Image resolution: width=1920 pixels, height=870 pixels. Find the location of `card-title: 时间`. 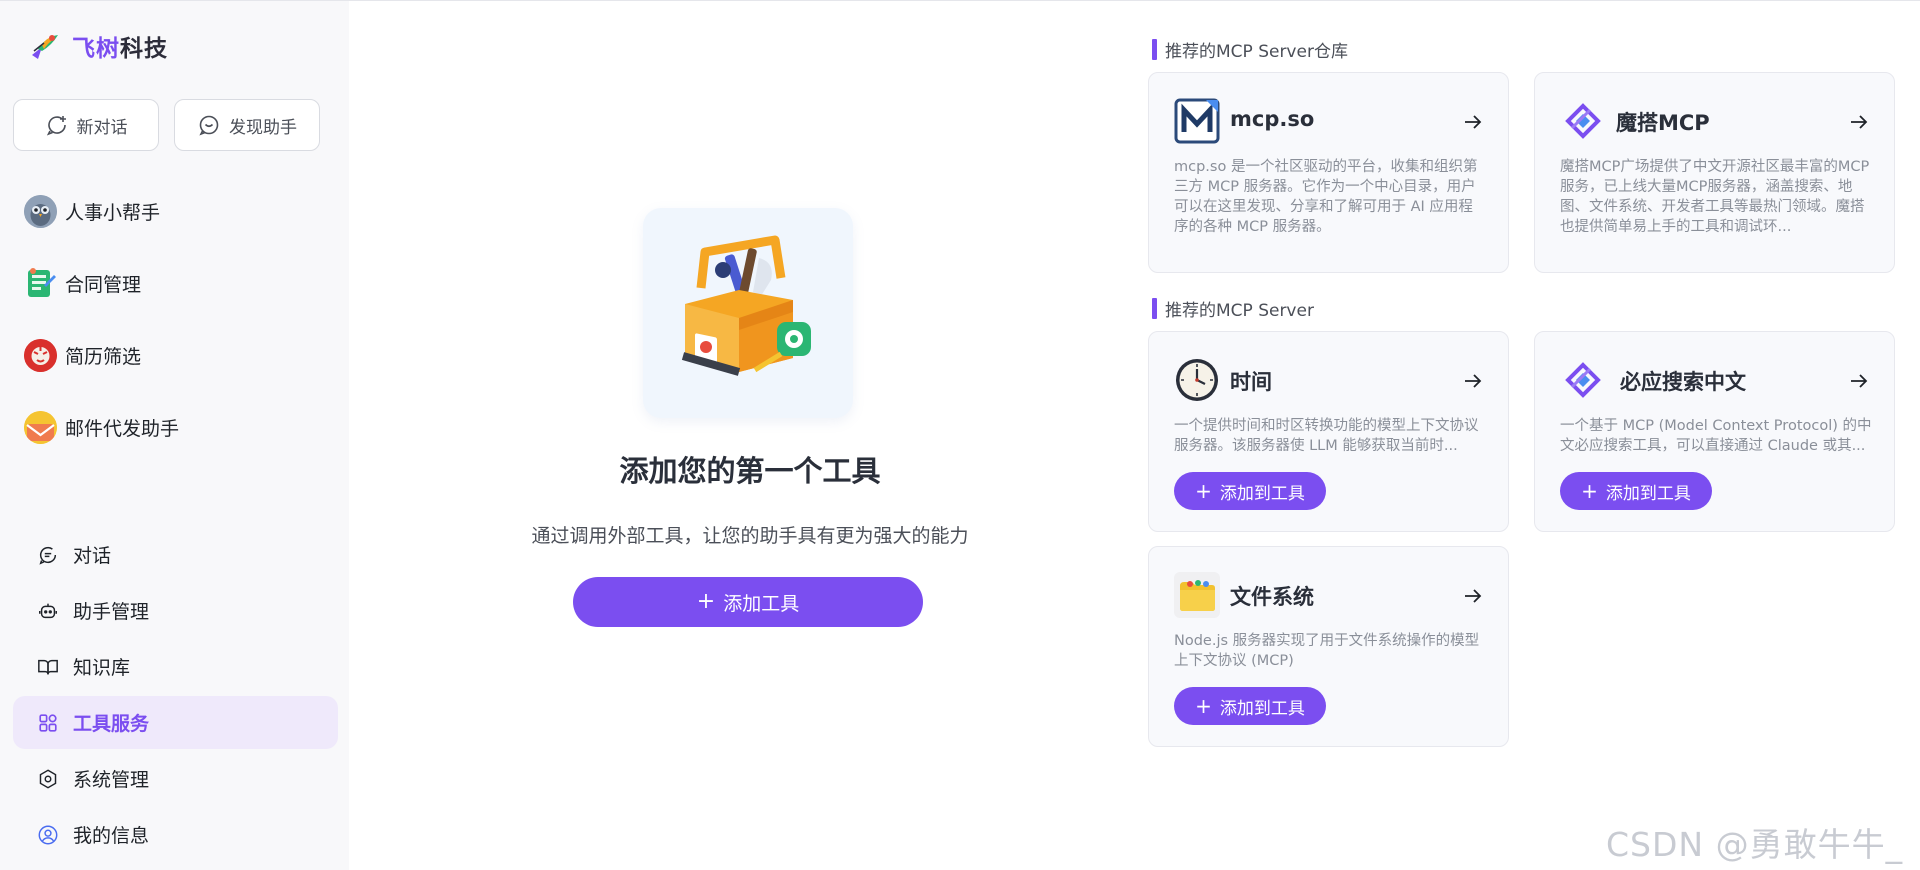

card-title: 时间 is located at coordinates (1251, 382).